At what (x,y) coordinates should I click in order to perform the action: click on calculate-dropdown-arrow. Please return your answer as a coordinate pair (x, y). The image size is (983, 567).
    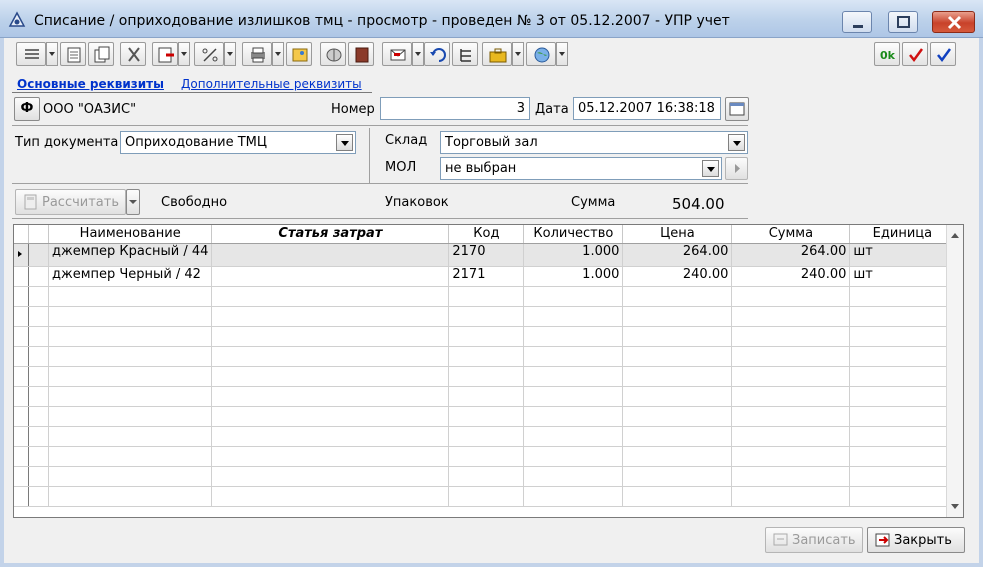
    Looking at the image, I should click on (133, 202).